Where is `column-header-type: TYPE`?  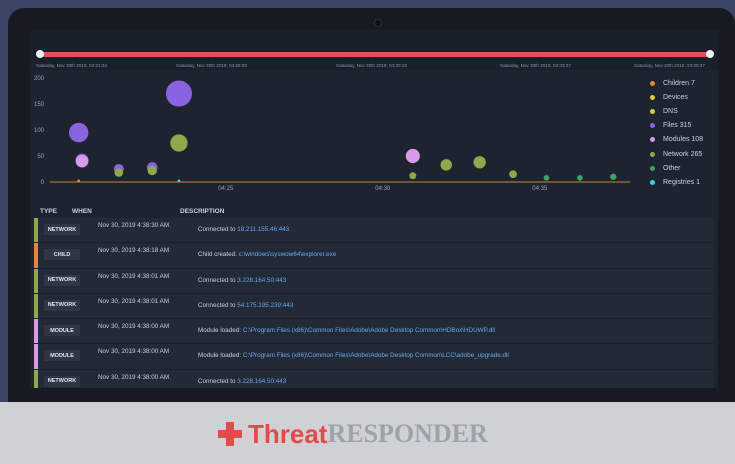
column-header-type: TYPE is located at coordinates (48, 211).